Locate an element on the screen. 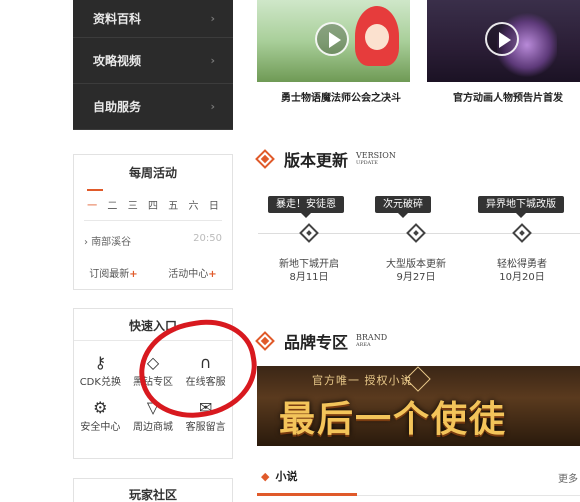 This screenshot has width=580, height=502. cdk-exchange-link: ⚷ CDK兑换 is located at coordinates (100, 370).